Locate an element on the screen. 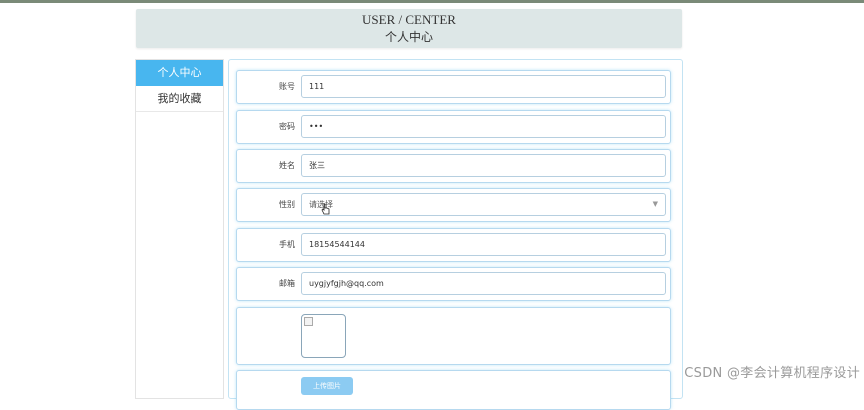  header-title-en: USER / CENTER is located at coordinates (409, 19).